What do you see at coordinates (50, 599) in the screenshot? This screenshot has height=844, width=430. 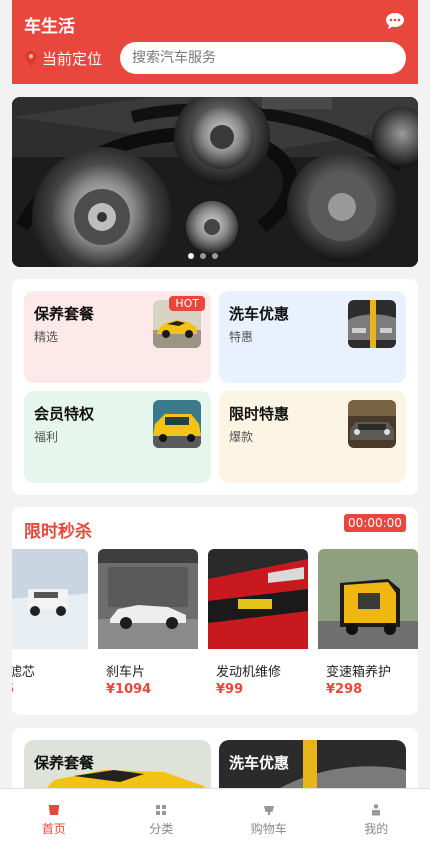 I see `snow-suv-image` at bounding box center [50, 599].